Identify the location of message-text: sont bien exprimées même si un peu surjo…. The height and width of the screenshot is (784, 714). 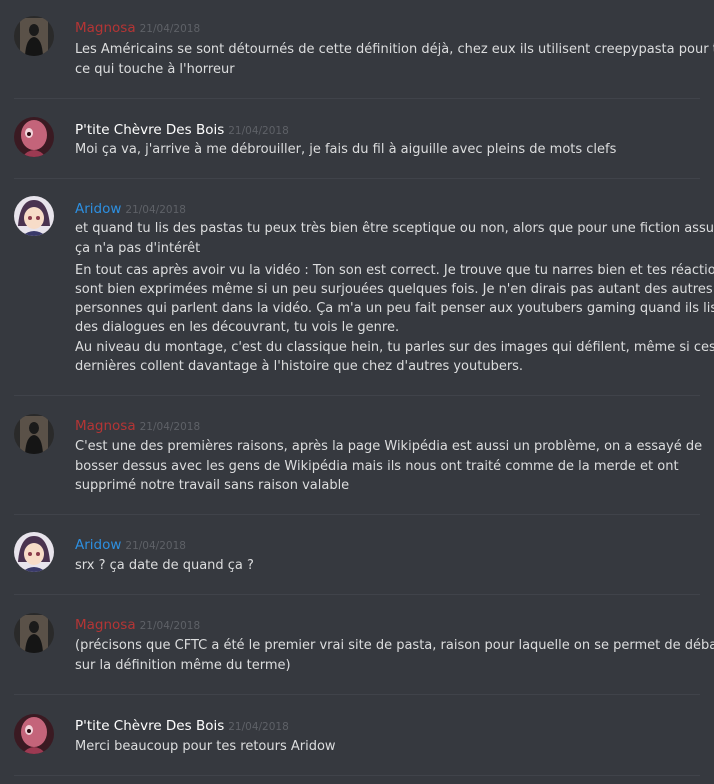
(394, 289).